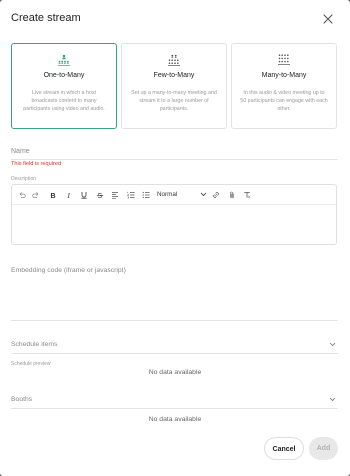 The width and height of the screenshot is (350, 476). What do you see at coordinates (175, 19) in the screenshot?
I see `dialog-header: Create stream` at bounding box center [175, 19].